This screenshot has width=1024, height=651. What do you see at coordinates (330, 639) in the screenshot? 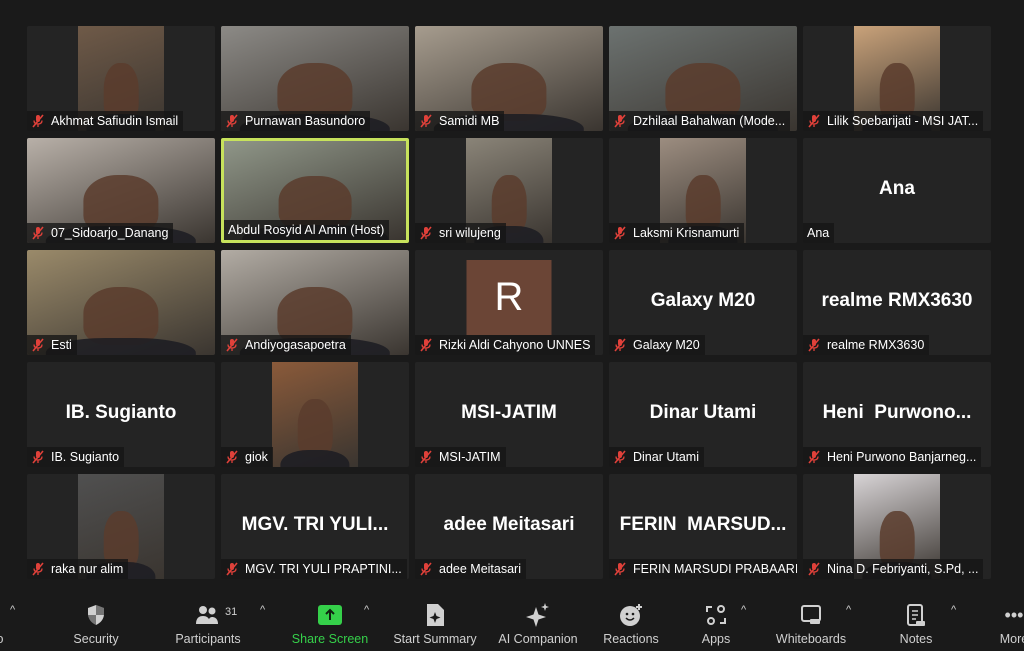
I see `share-screen-label: Share Screen` at bounding box center [330, 639].